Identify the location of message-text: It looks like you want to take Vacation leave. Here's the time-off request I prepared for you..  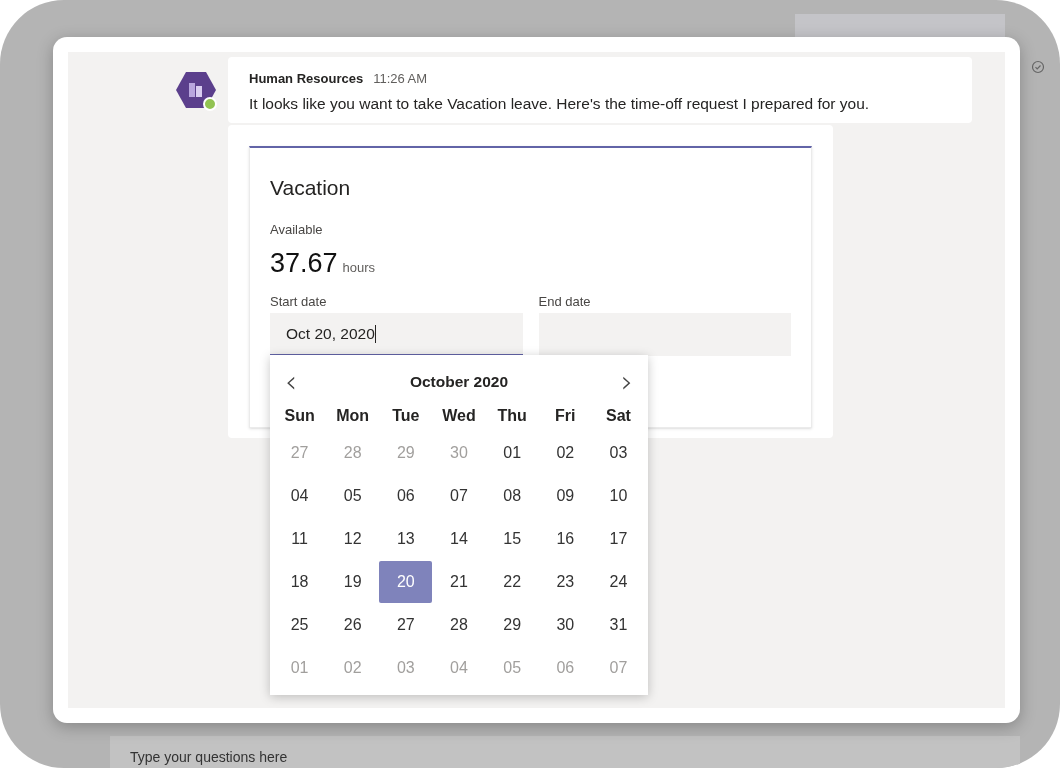
(560, 103).